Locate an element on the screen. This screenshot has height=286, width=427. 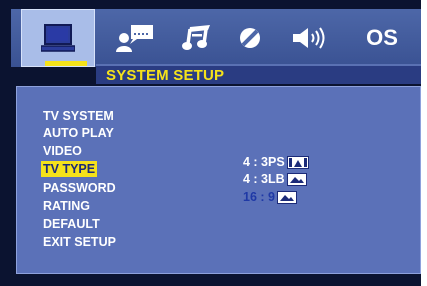
speaker-person-icon is located at coordinates (134, 38).